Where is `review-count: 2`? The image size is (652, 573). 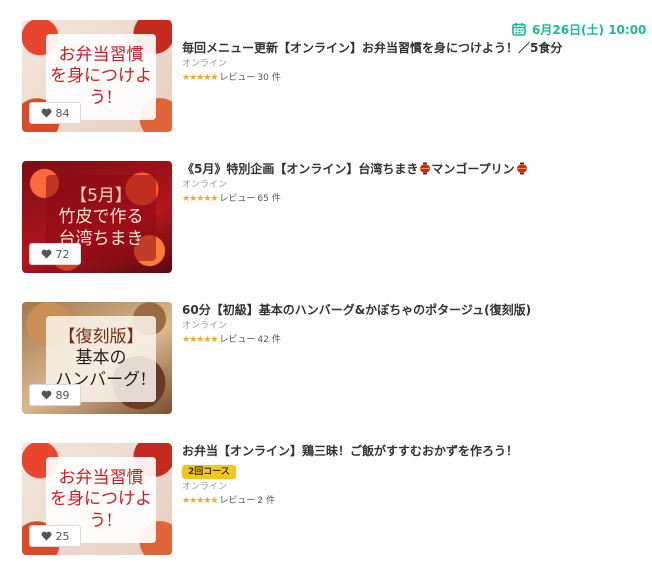 review-count: 2 is located at coordinates (260, 501).